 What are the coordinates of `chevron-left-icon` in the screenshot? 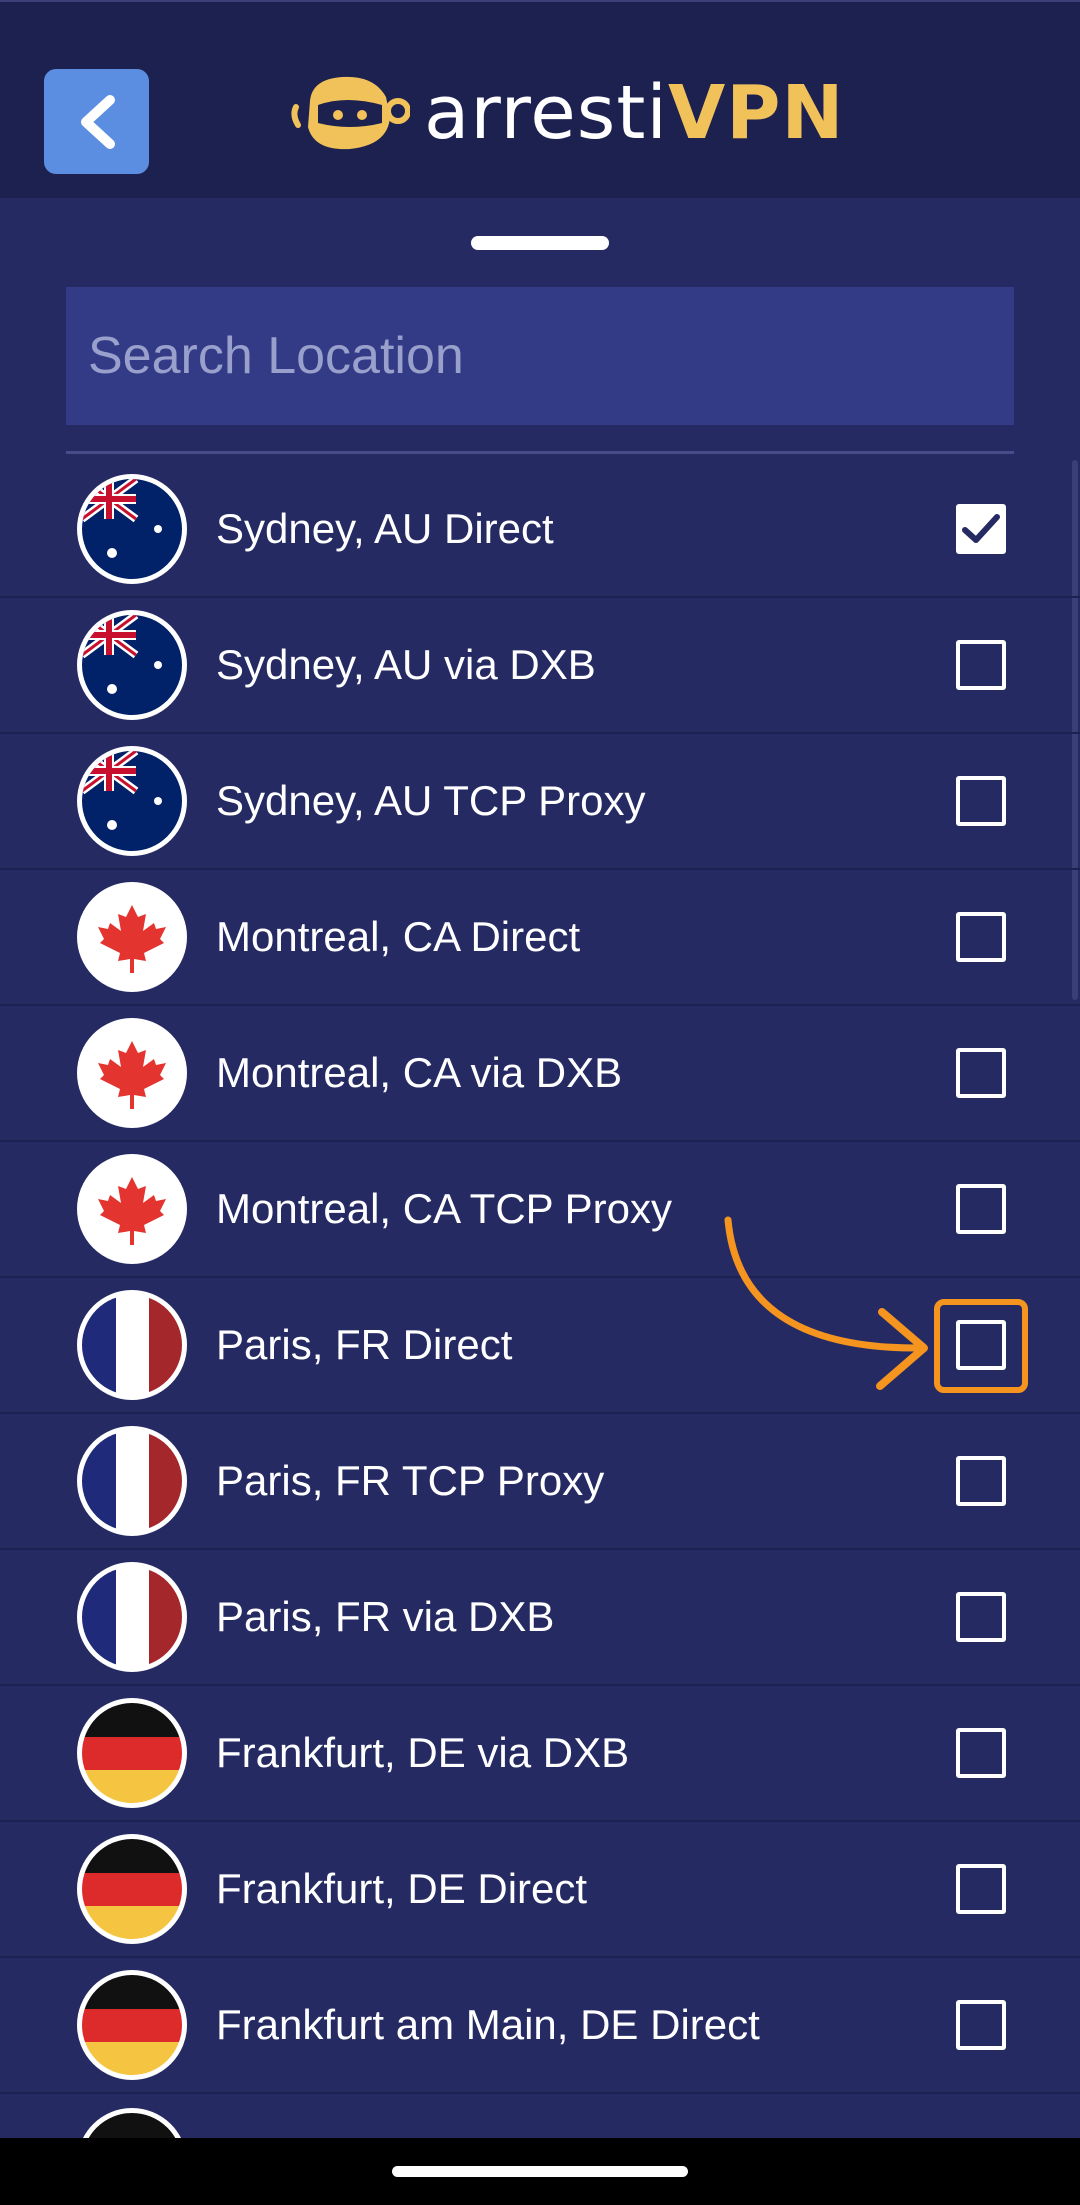 It's located at (97, 121).